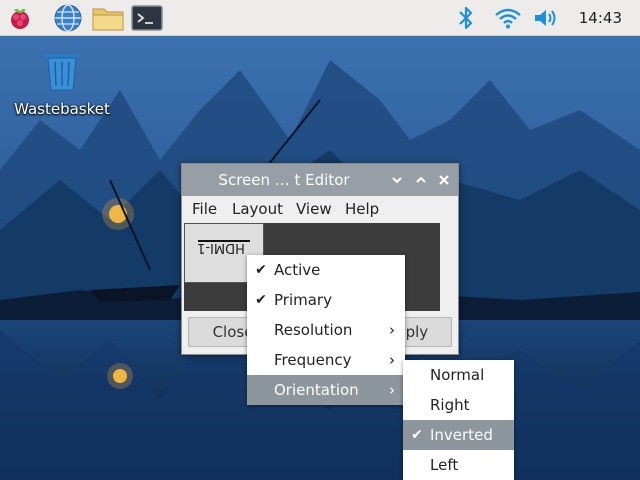 This screenshot has width=640, height=480. Describe the element at coordinates (362, 209) in the screenshot. I see `menu-help: Help` at that location.